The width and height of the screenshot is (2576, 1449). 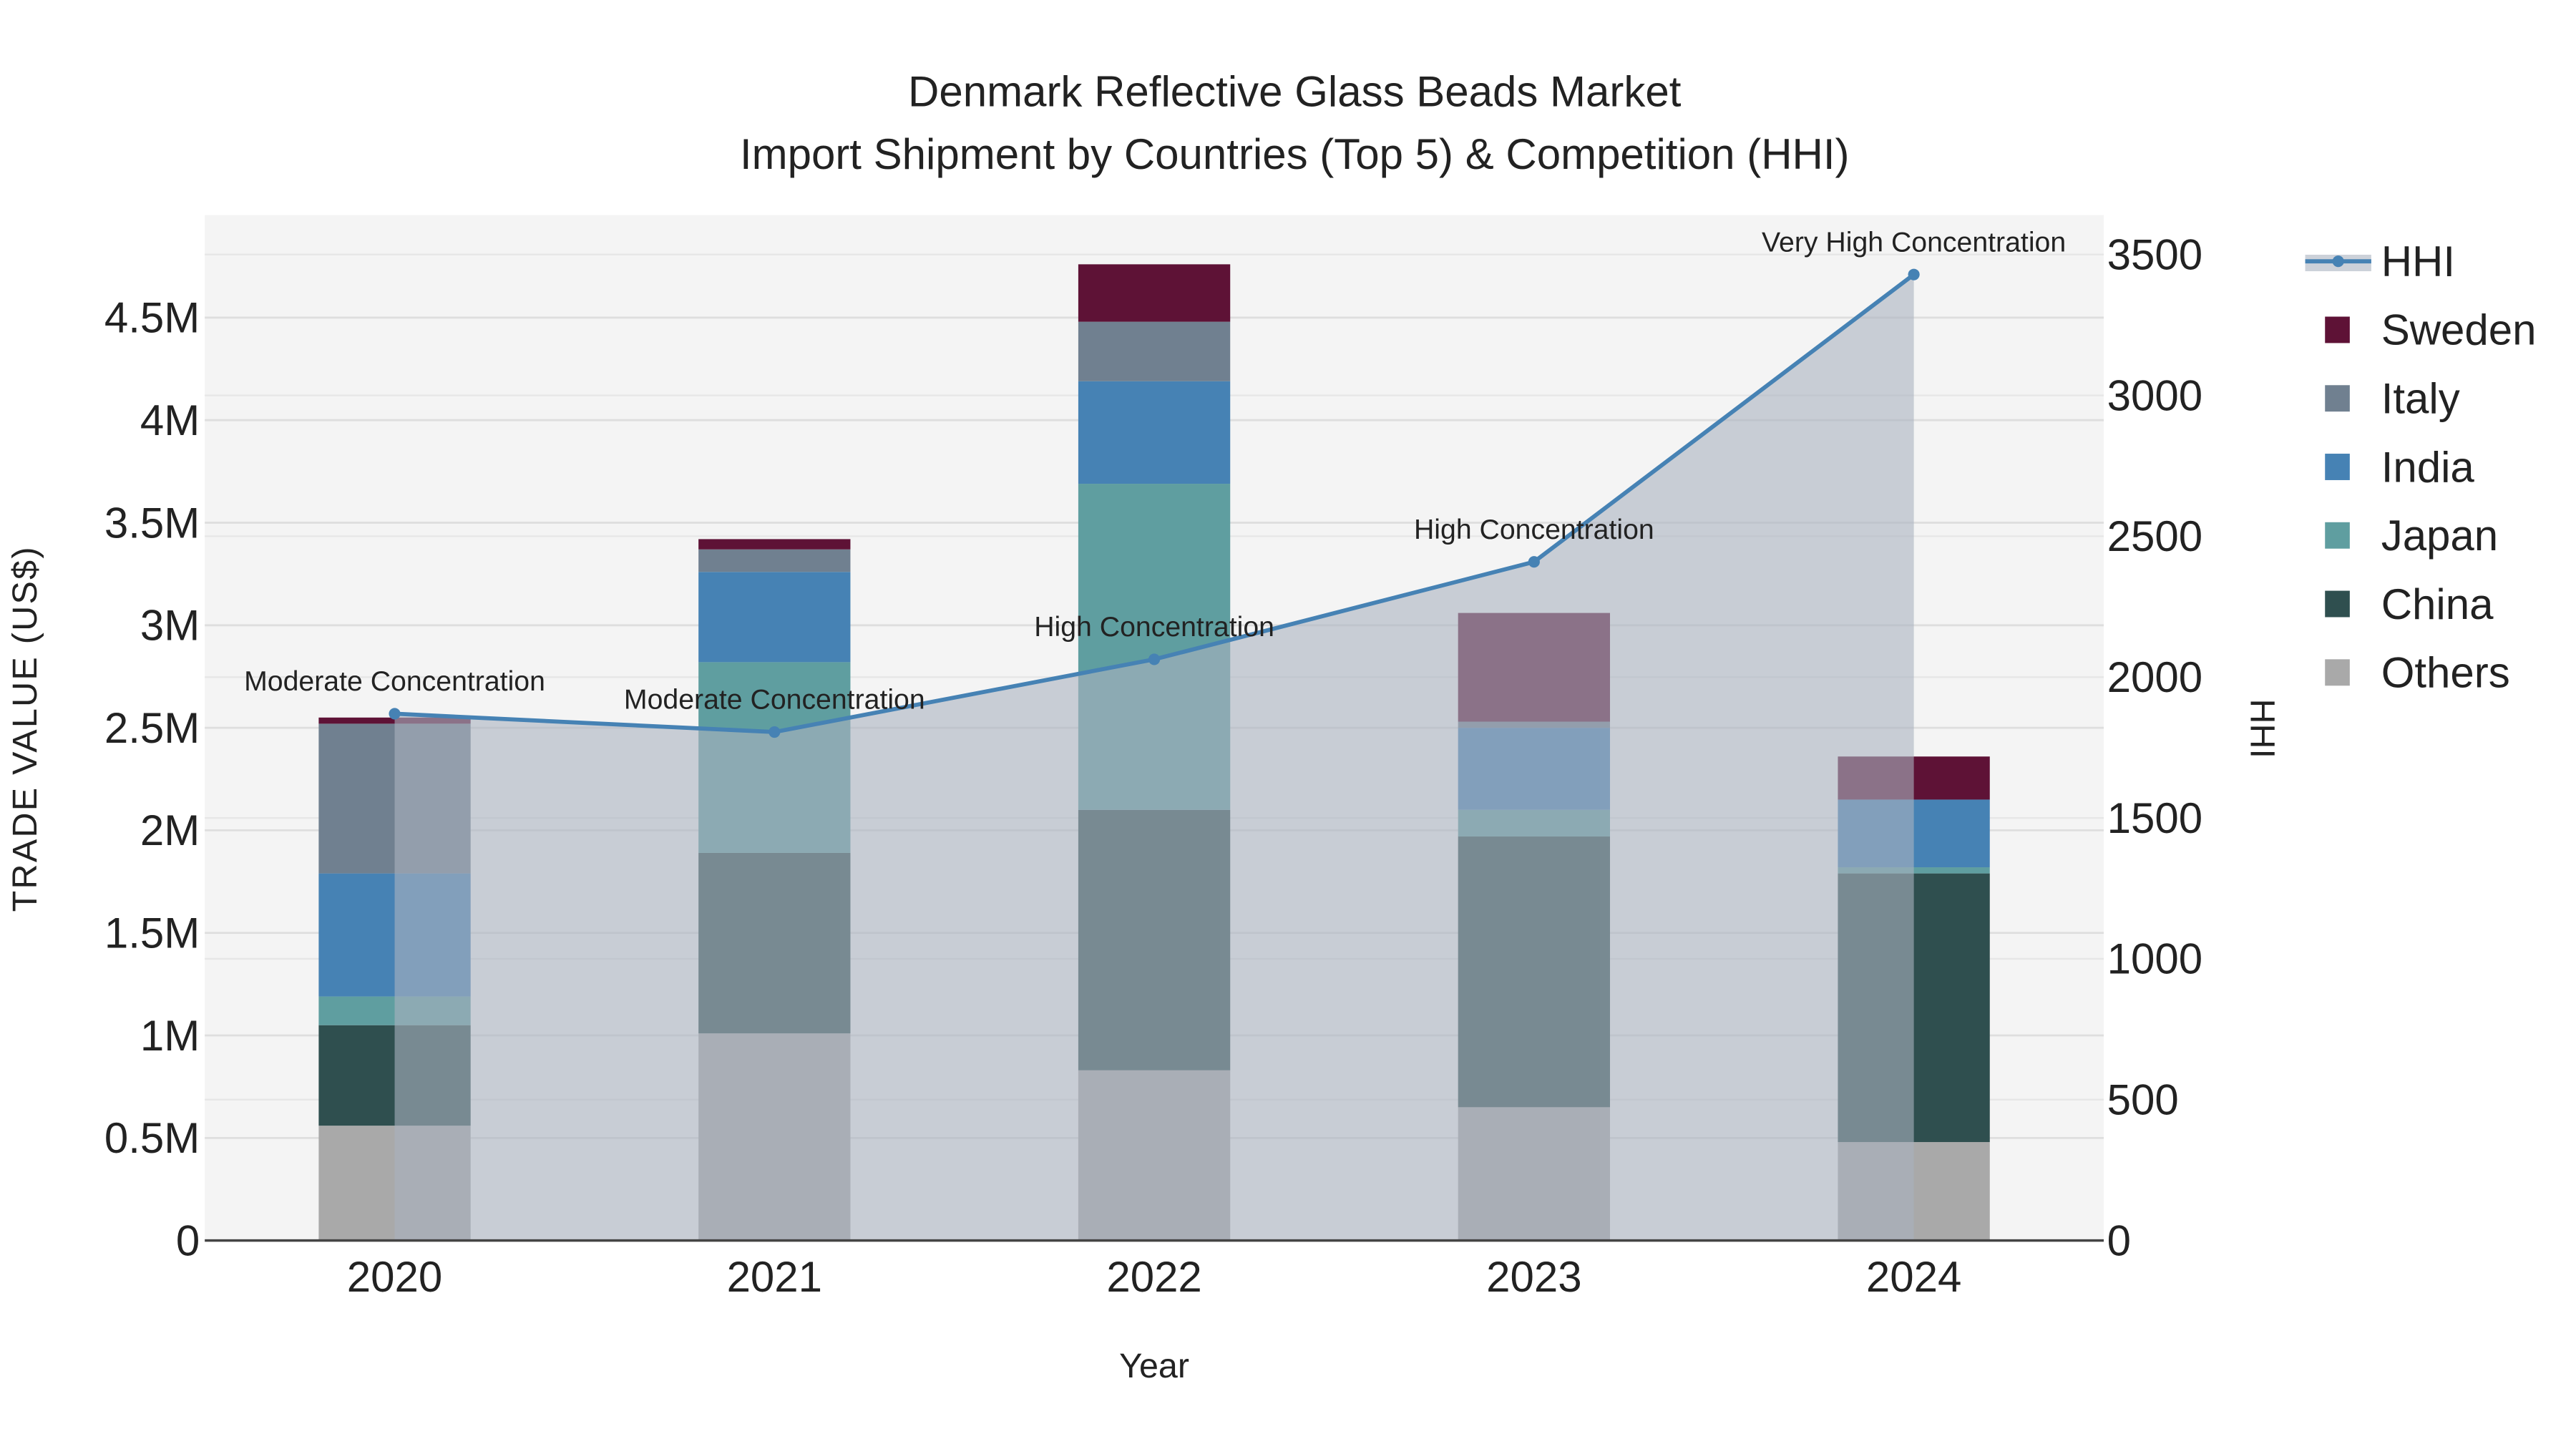 What do you see at coordinates (170, 1036) in the screenshot?
I see `y-tick-label: 1M` at bounding box center [170, 1036].